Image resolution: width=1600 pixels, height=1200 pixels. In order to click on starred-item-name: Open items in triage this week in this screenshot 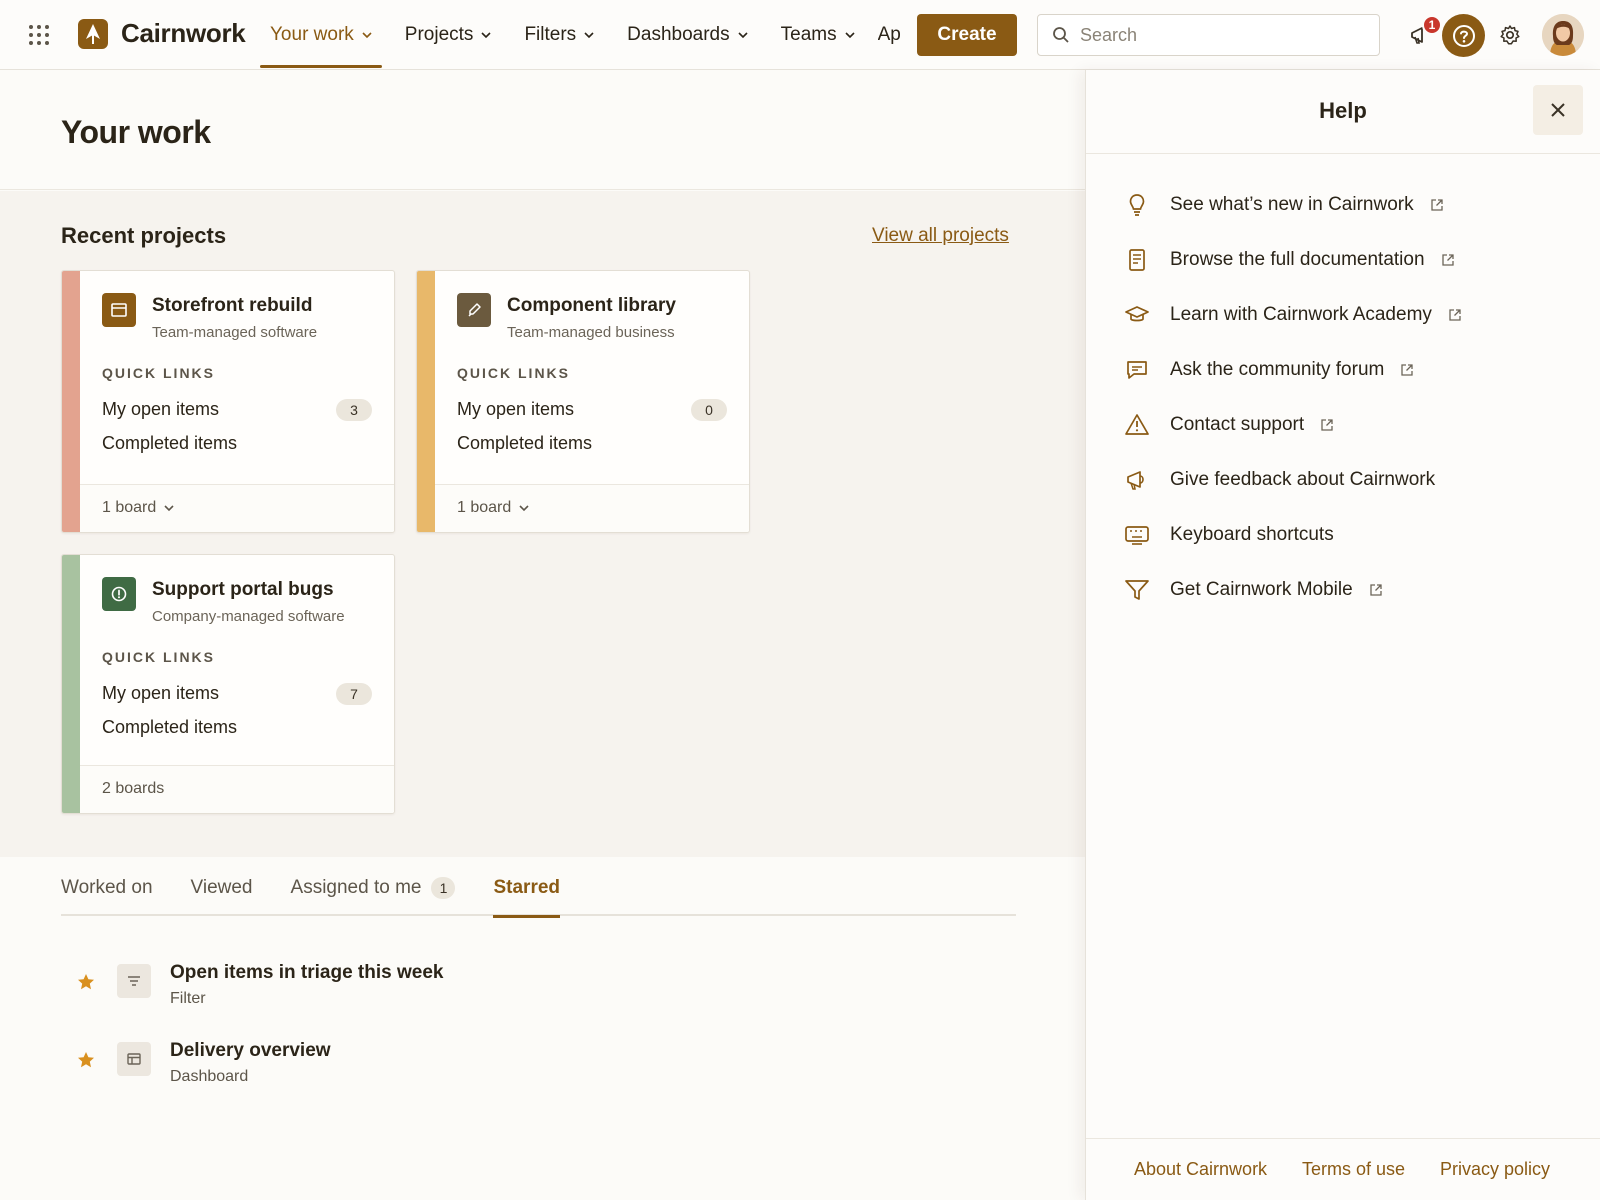, I will do `click(306, 973)`.